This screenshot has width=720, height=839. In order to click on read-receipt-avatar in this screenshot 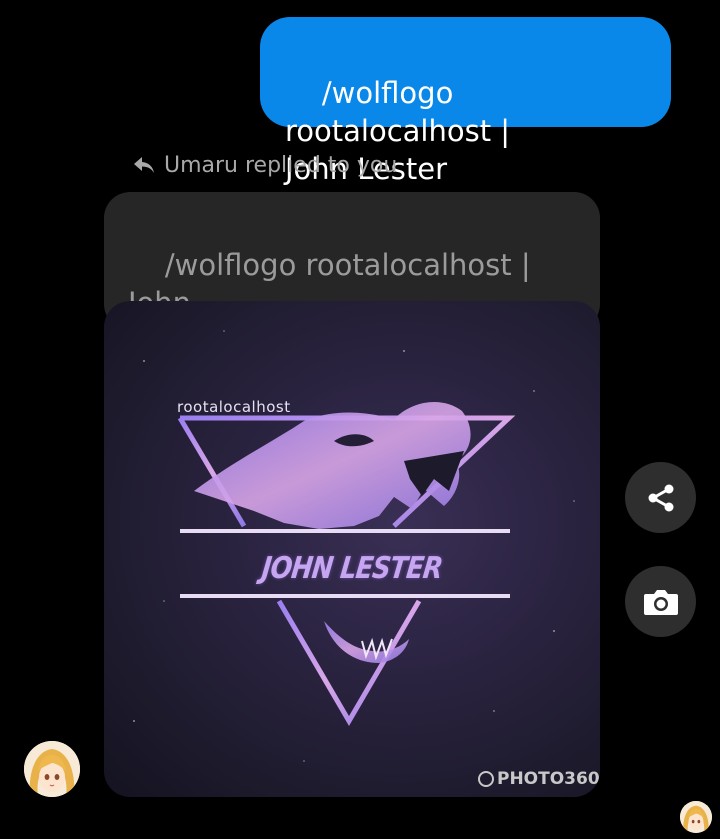, I will do `click(696, 817)`.